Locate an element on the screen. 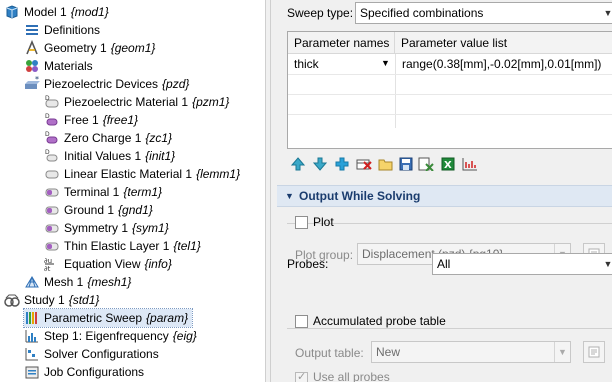  range-icon is located at coordinates (470, 164).